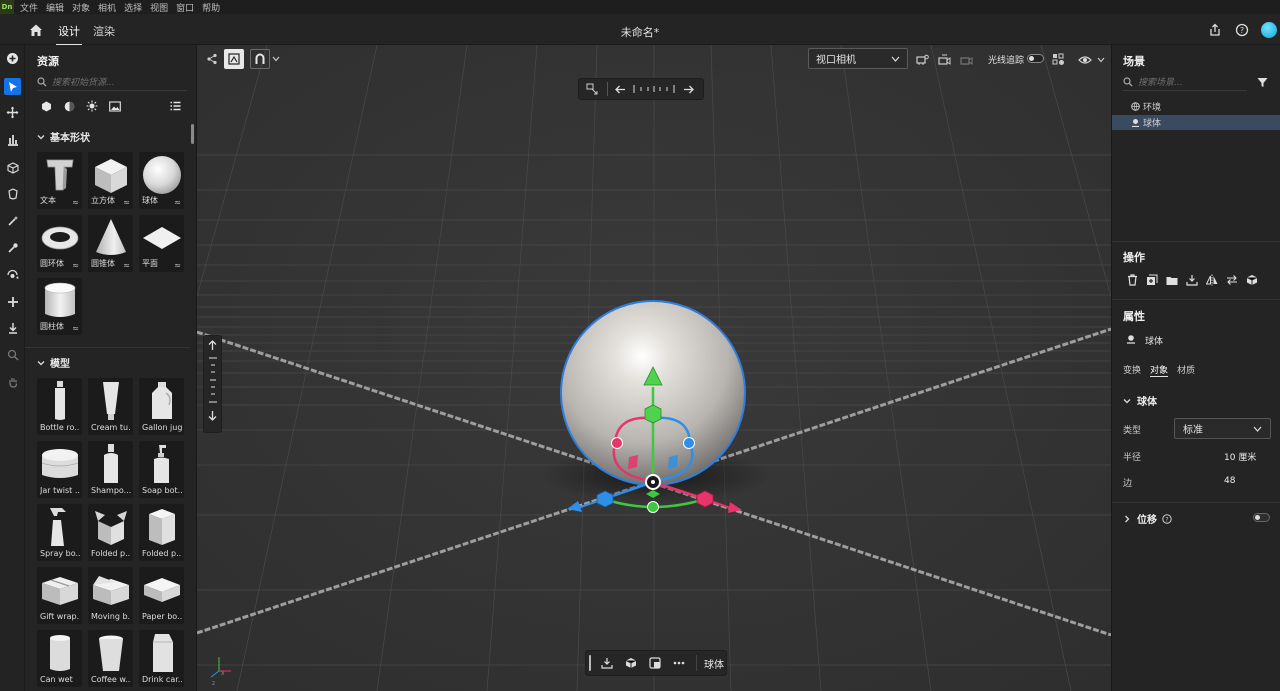 This screenshot has height=691, width=1280. I want to click on scene-item-sphere: 球体, so click(1196, 122).